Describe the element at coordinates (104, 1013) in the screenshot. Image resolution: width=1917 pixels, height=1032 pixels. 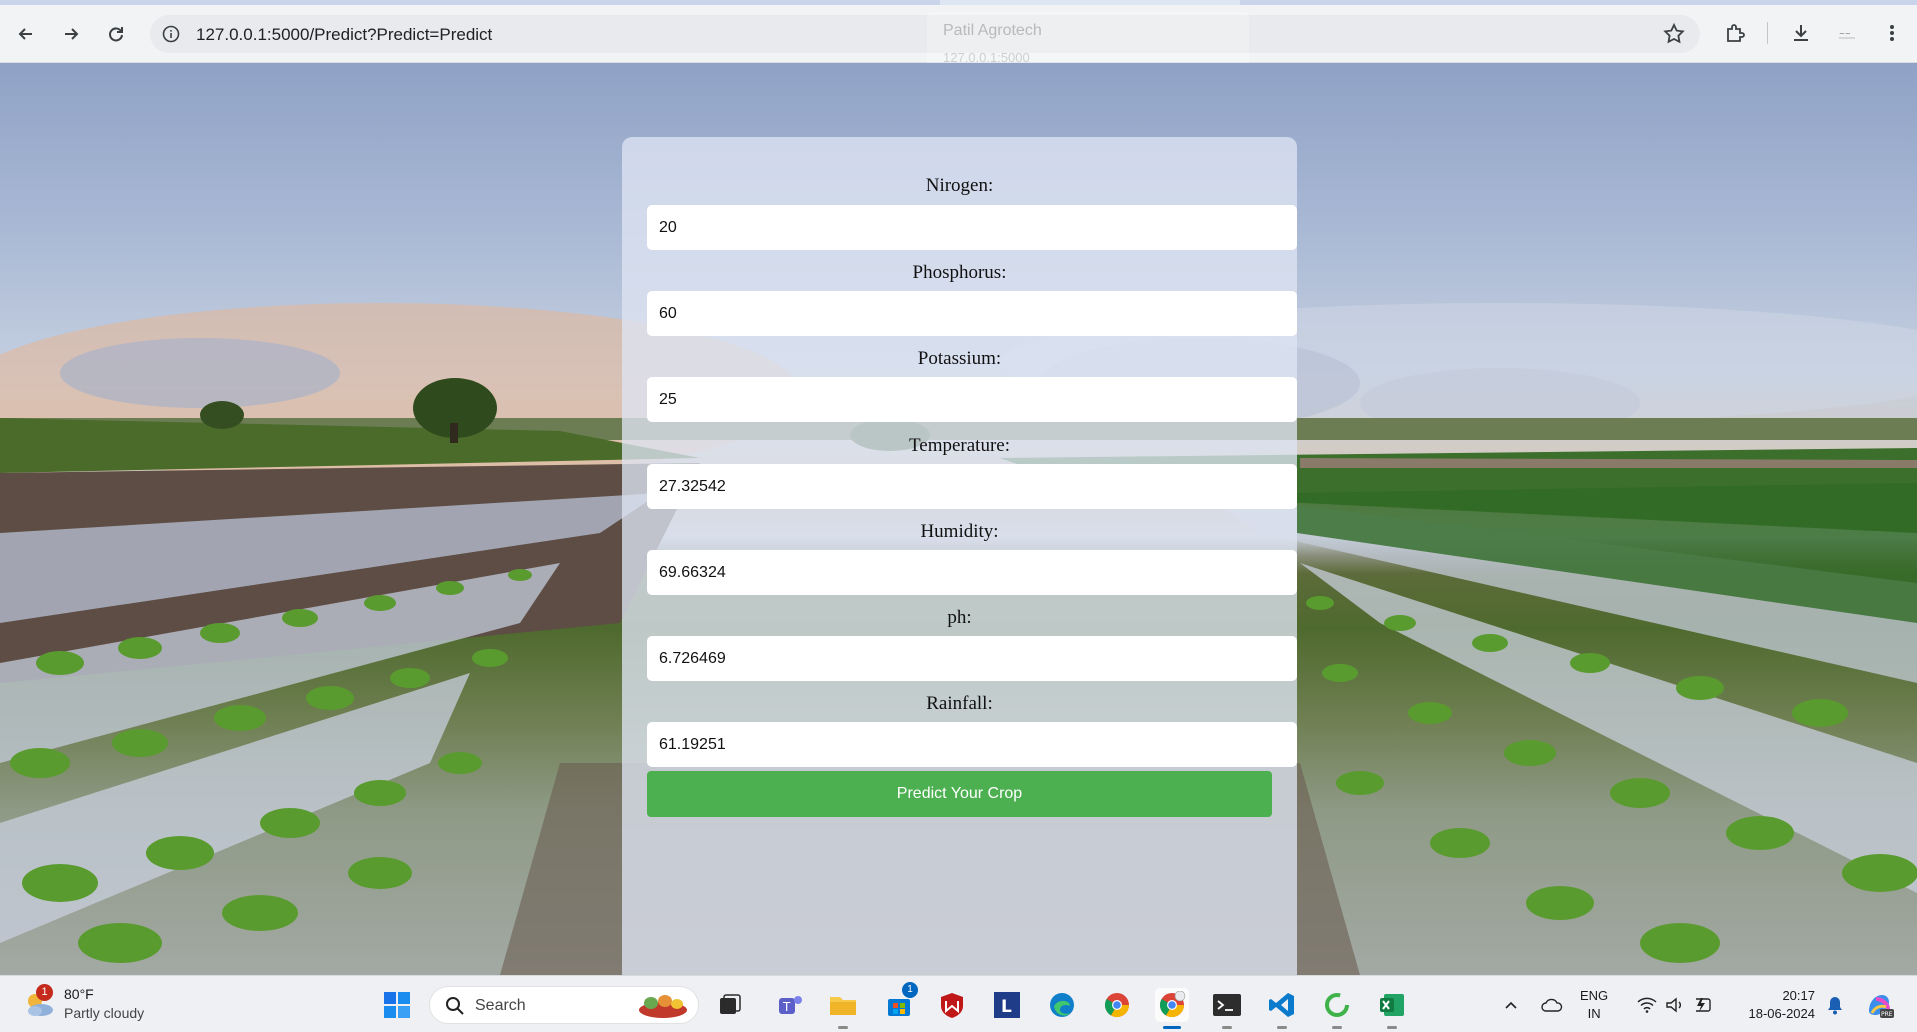
I see `weather-condition: Partly cloudy` at that location.